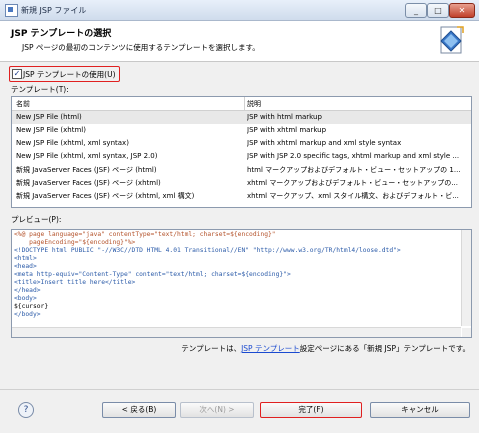  I want to click on app-icon, so click(11, 10).